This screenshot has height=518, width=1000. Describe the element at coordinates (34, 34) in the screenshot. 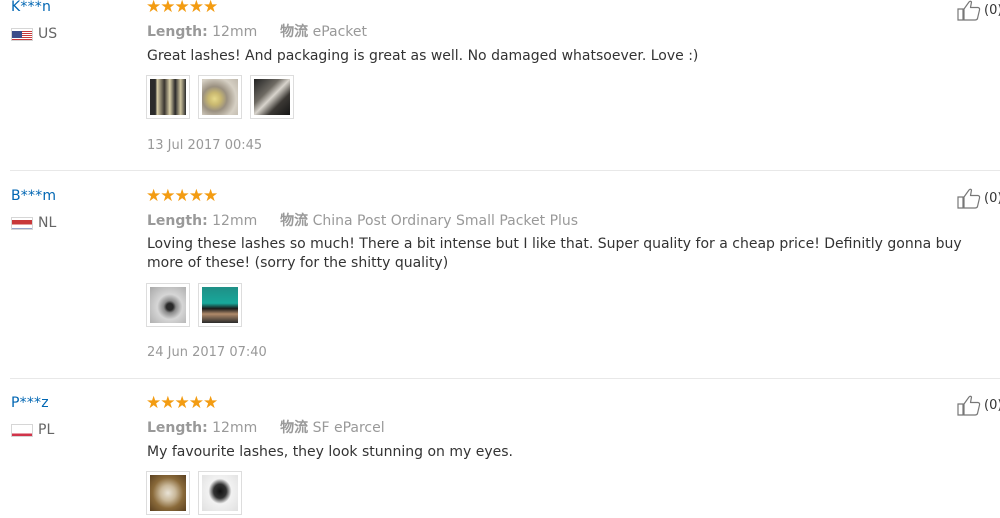

I see `reviewer-country: US` at that location.